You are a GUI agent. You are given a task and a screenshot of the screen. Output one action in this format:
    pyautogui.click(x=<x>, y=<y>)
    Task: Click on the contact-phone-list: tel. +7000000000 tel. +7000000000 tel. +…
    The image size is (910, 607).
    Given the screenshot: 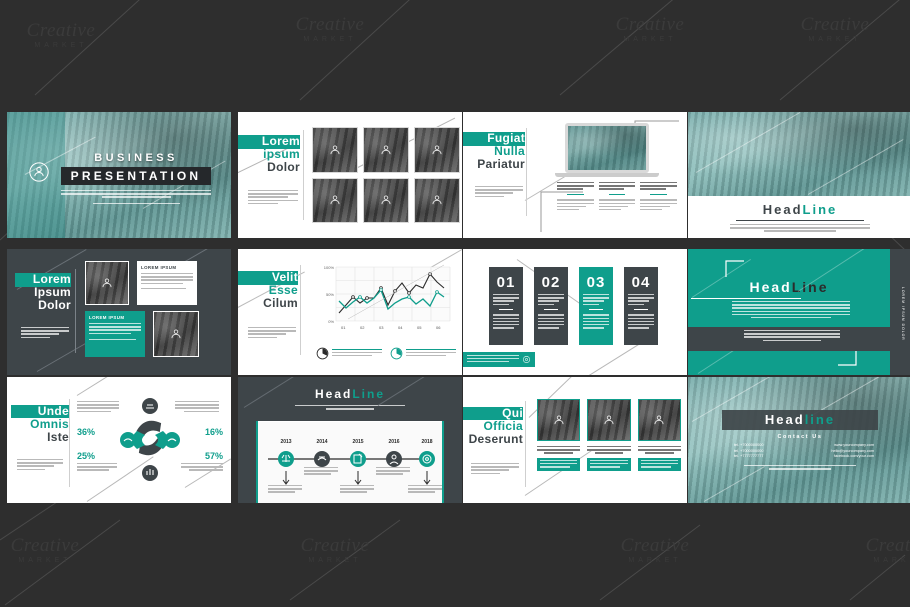 What is the action you would take?
    pyautogui.click(x=759, y=450)
    